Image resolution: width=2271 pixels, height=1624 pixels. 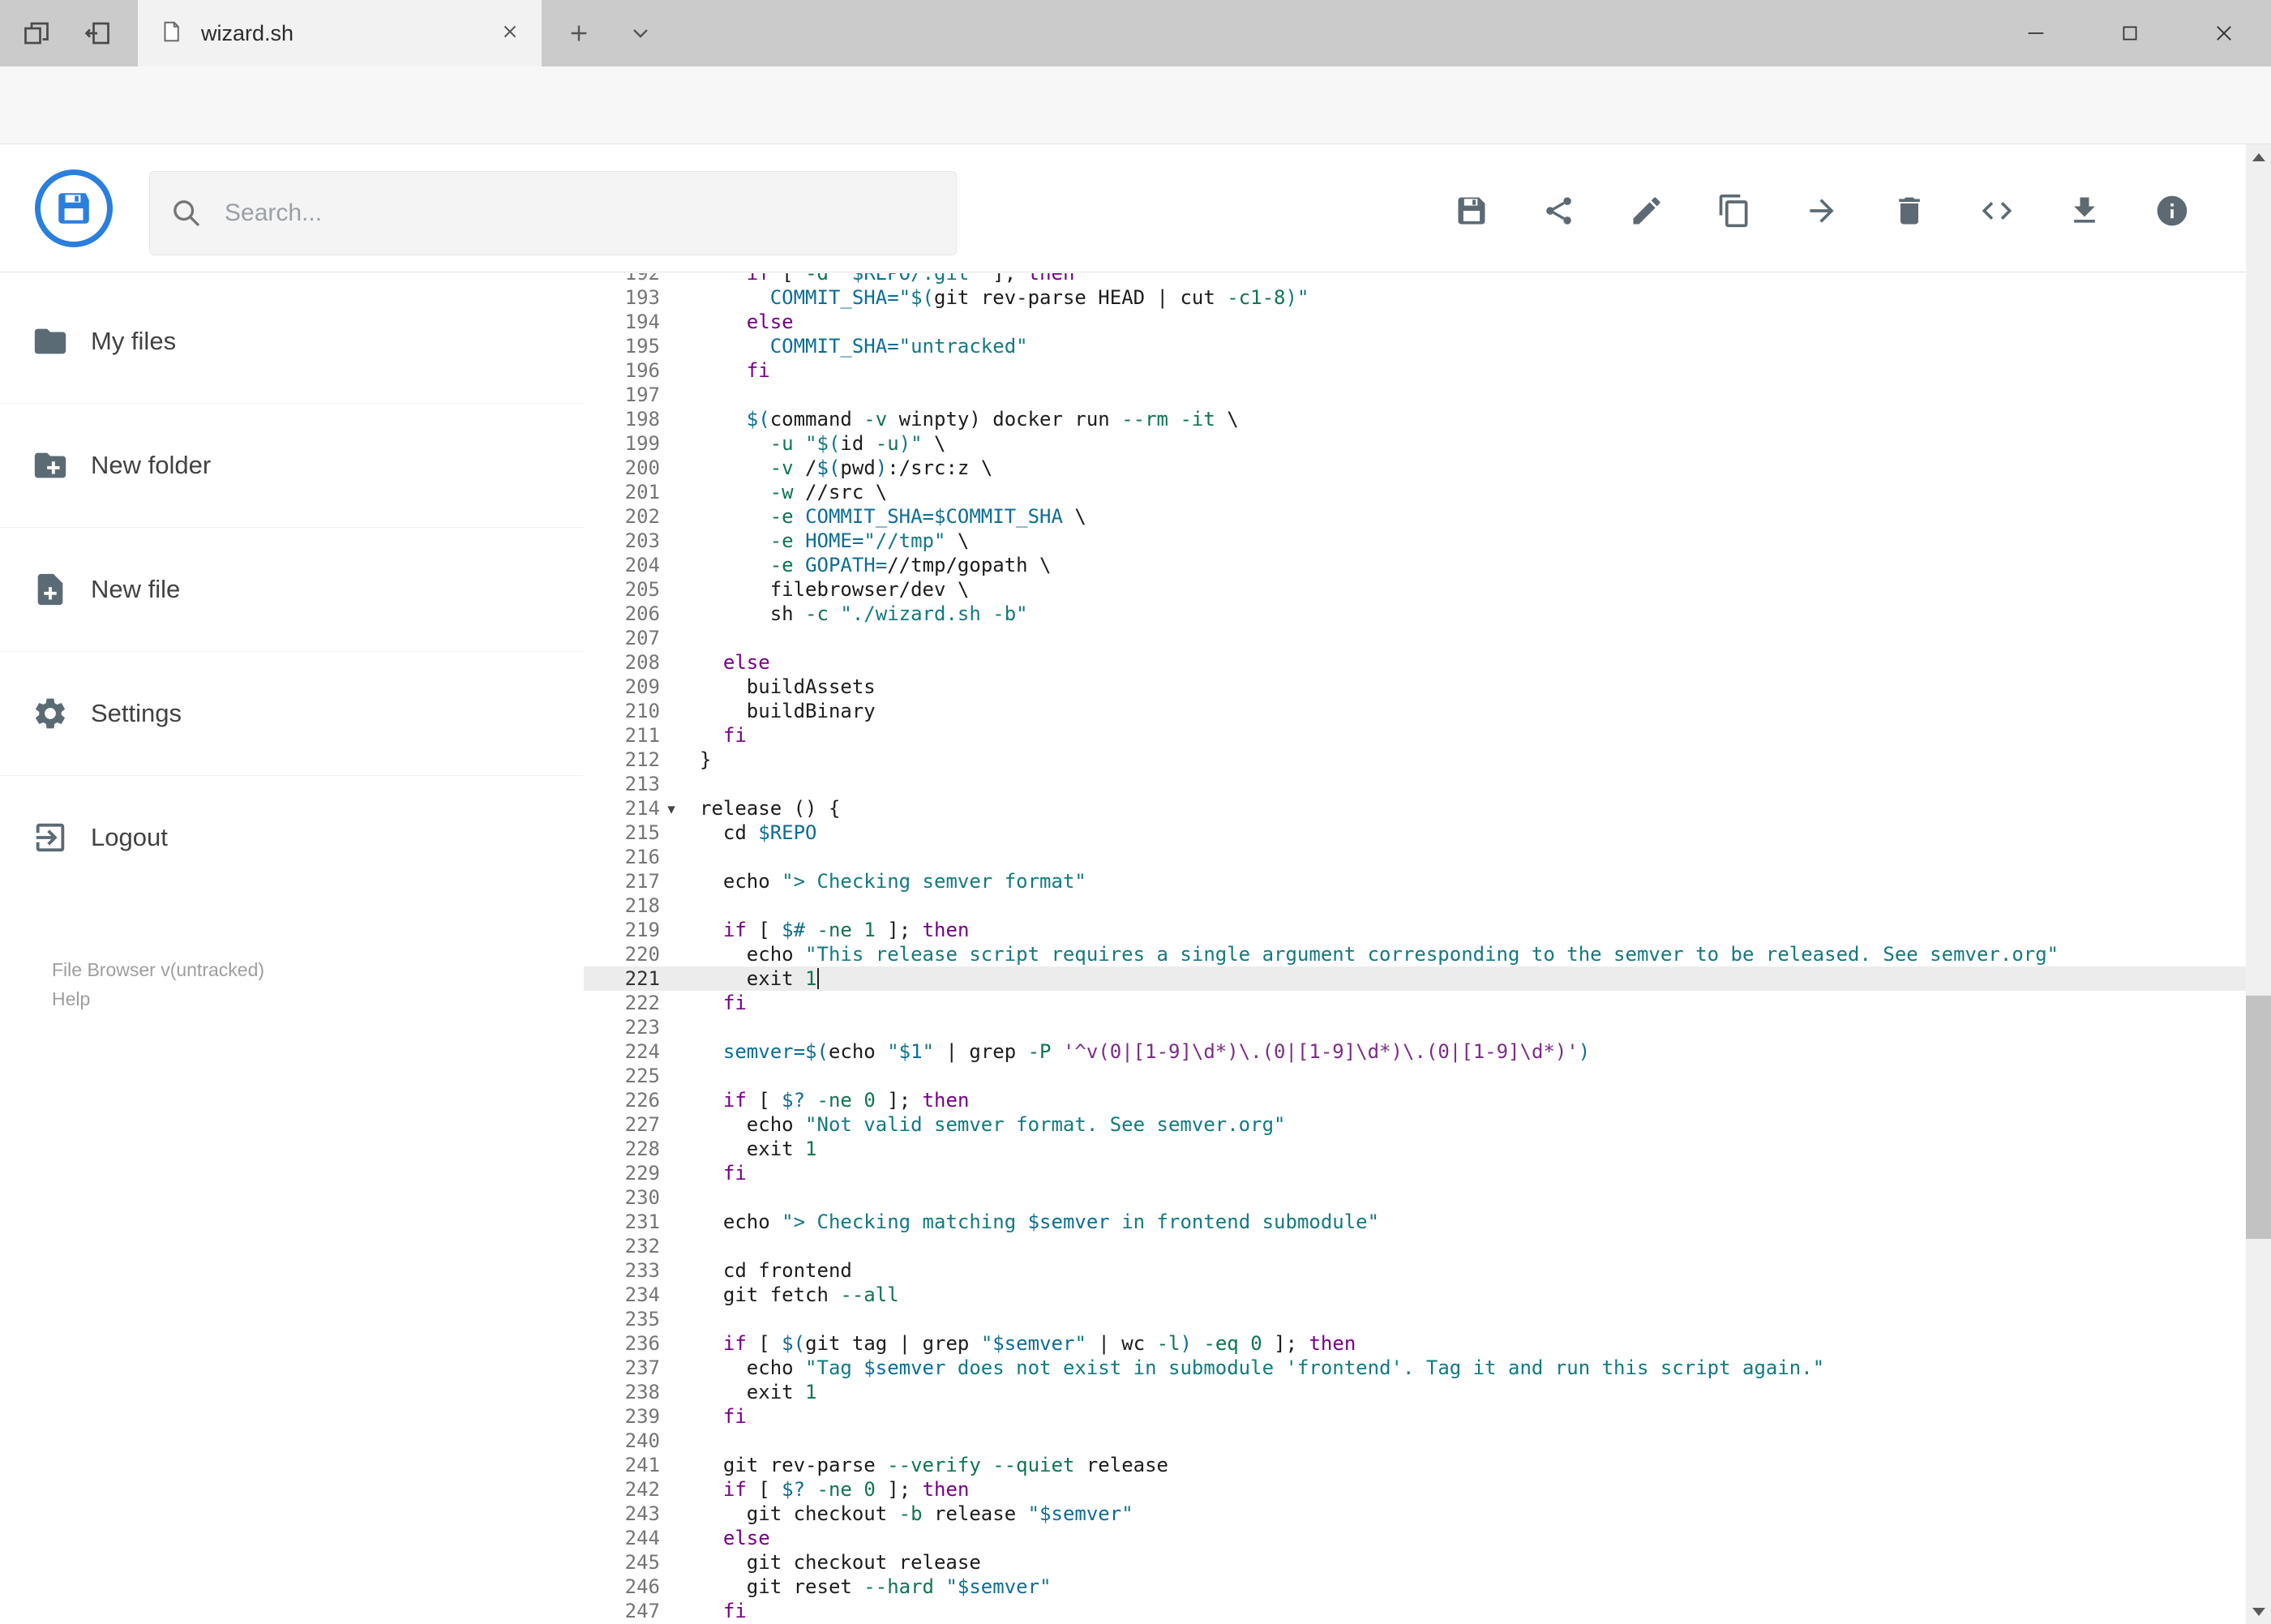 I want to click on code-line-228: 228 exit 1, so click(x=1415, y=1149).